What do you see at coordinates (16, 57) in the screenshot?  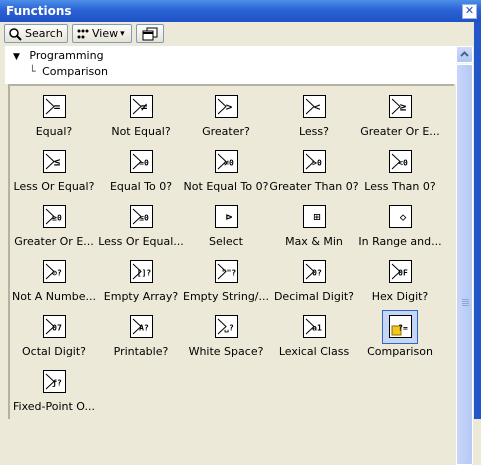 I see `expand-triangle-icon: ▼` at bounding box center [16, 57].